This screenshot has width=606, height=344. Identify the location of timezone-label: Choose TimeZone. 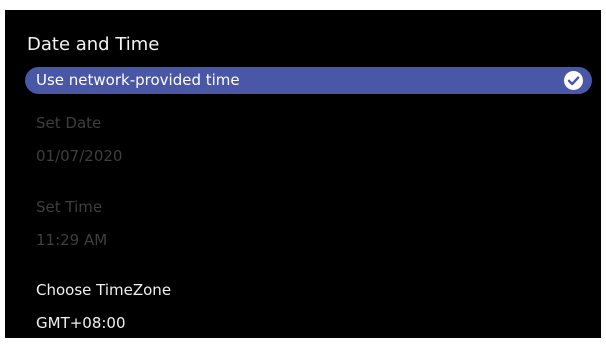
(104, 290).